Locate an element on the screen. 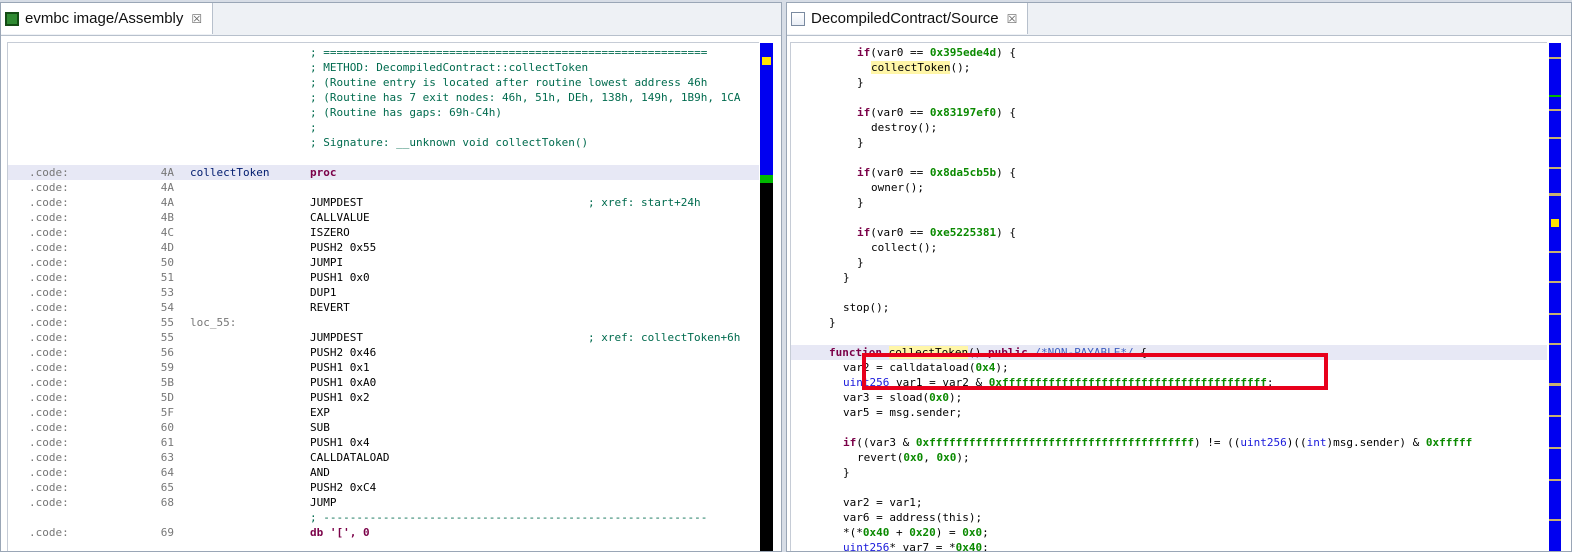 The height and width of the screenshot is (552, 1572). code-text: ; is located at coordinates (985, 546).